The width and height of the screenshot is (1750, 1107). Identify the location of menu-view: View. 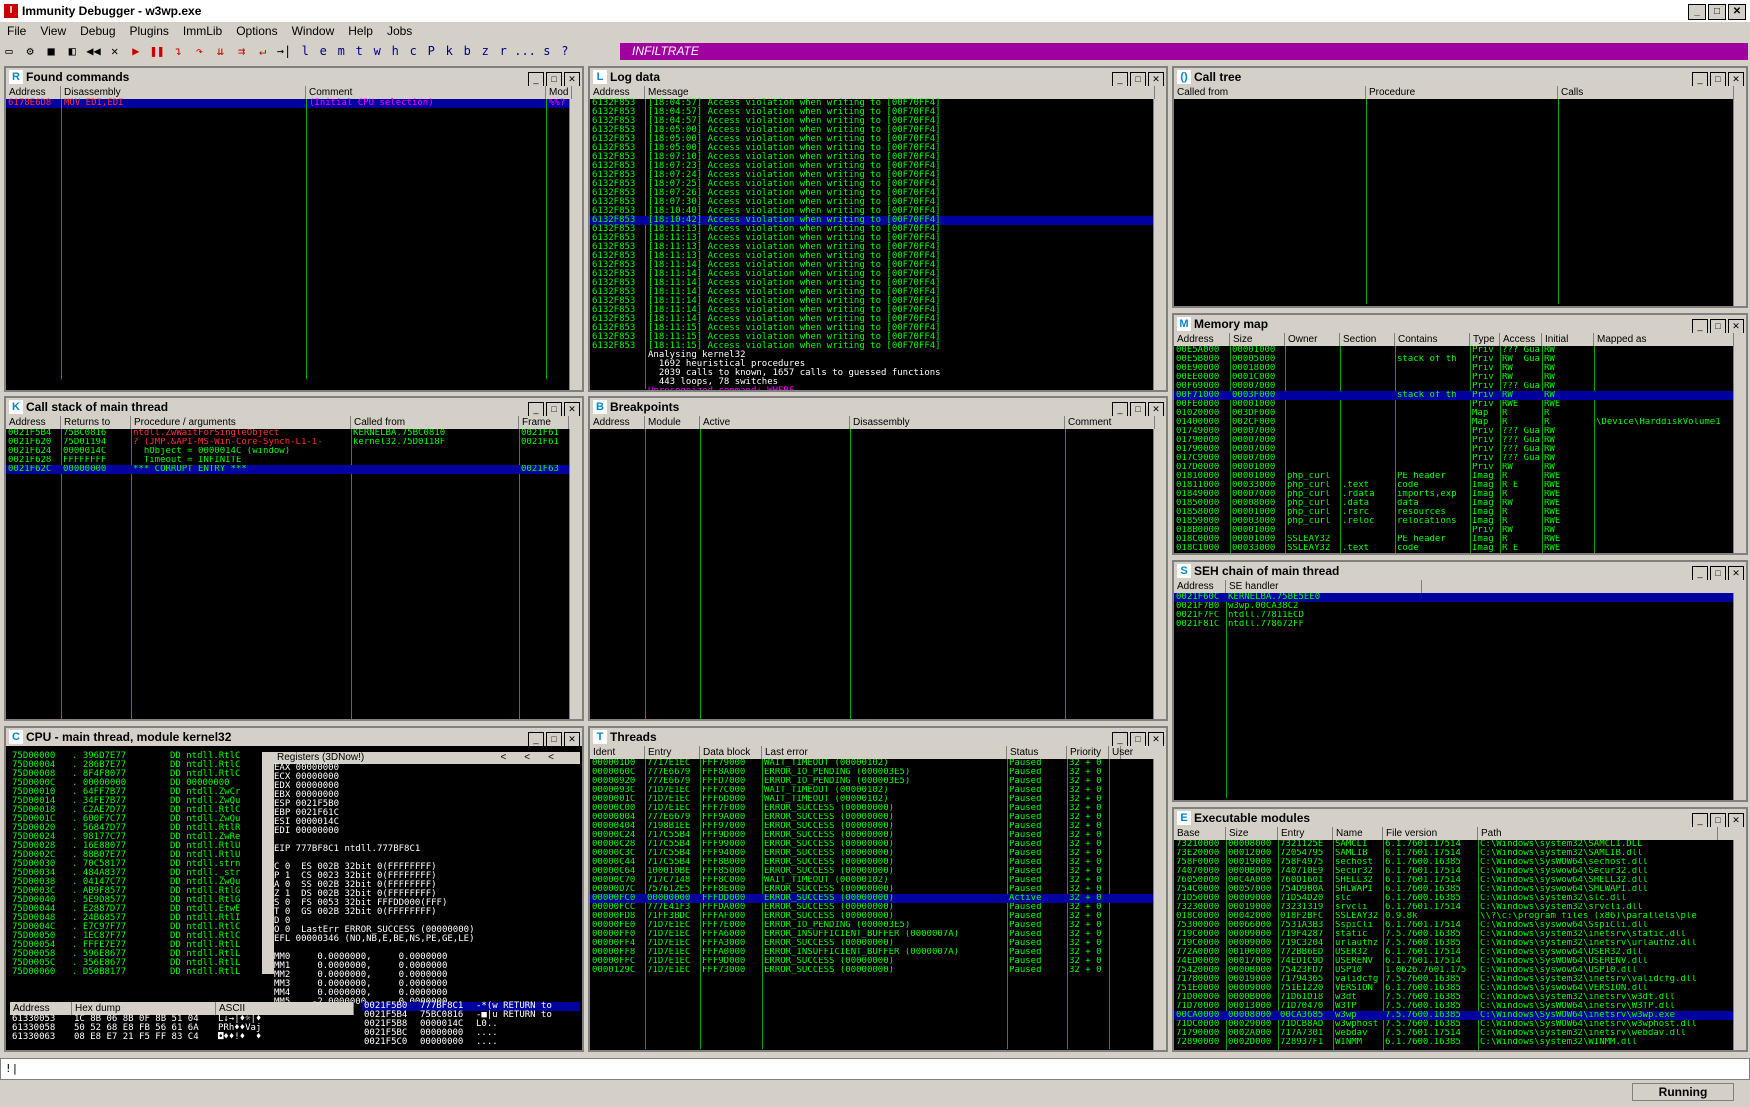
(53, 31).